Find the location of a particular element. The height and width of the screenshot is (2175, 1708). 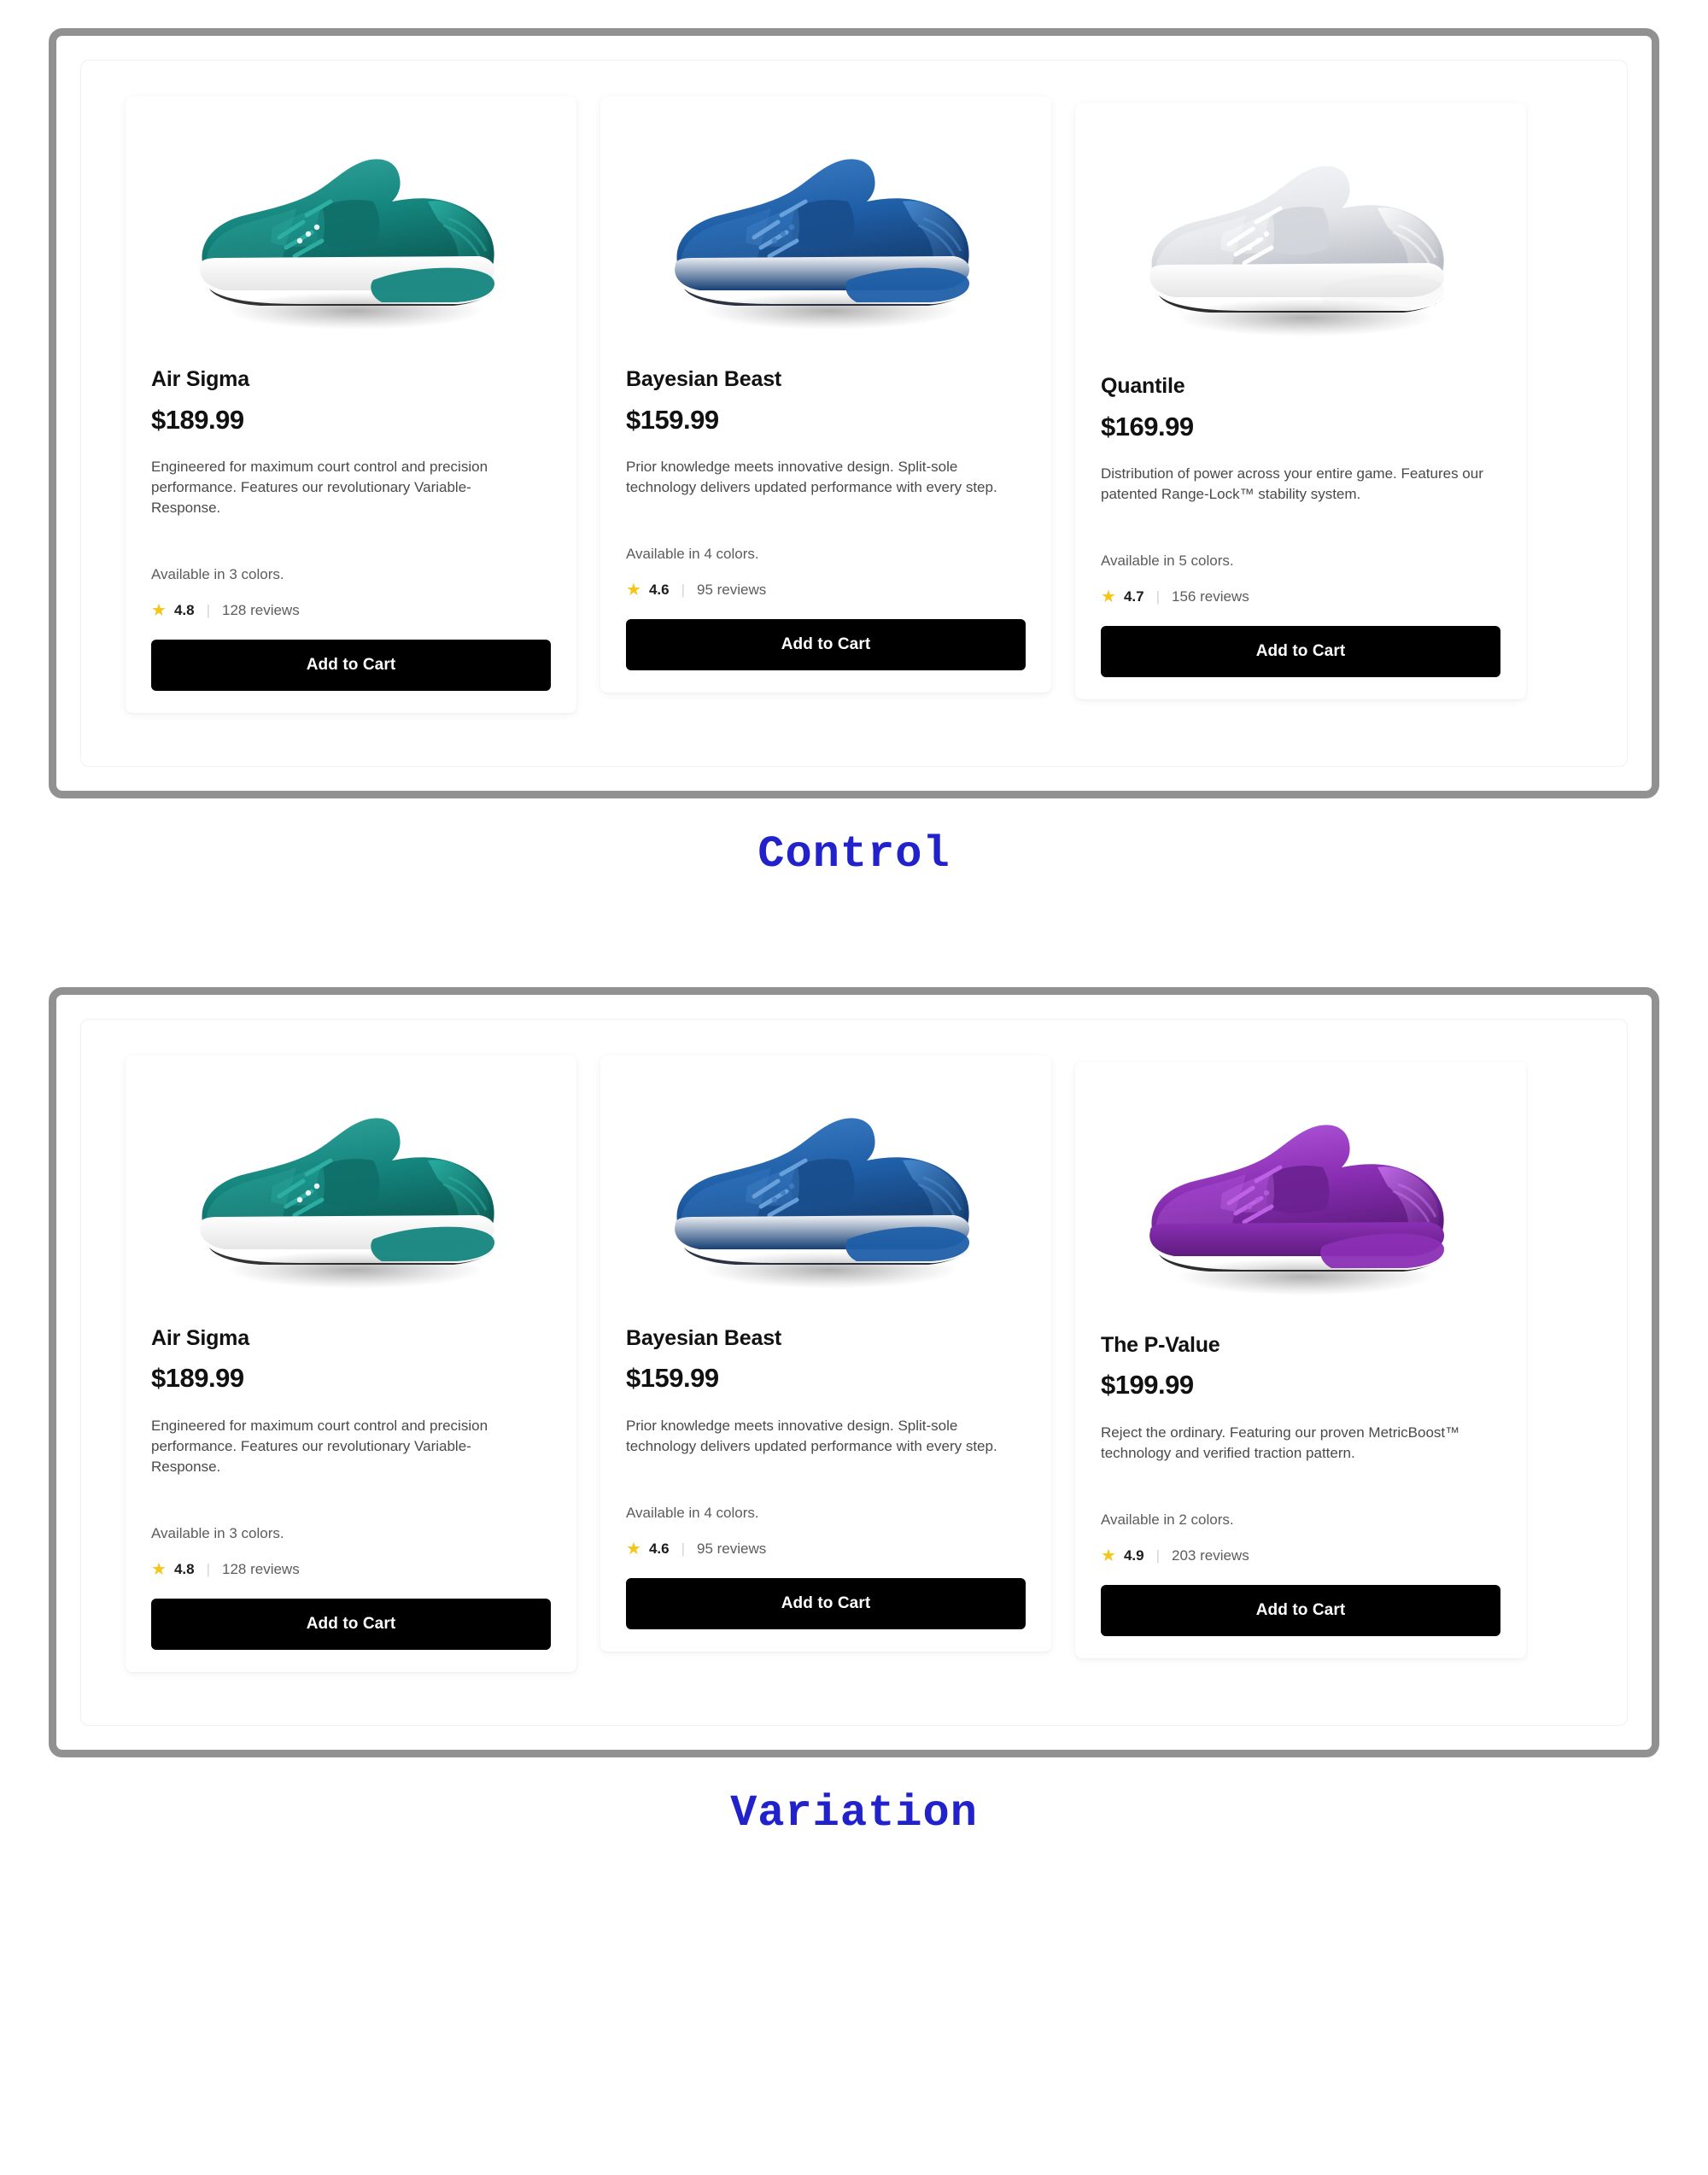

product-price: $199.99 is located at coordinates (1147, 1385).